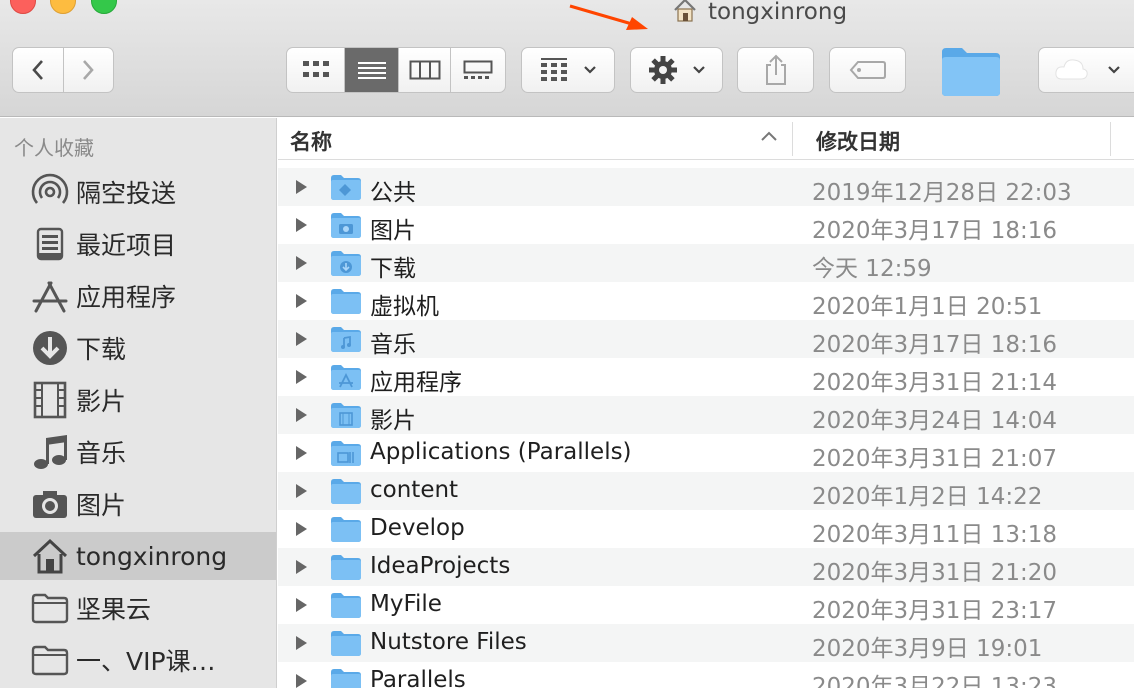 The width and height of the screenshot is (1134, 688). Describe the element at coordinates (971, 73) in the screenshot. I see `toolbar-folder-icon` at that location.